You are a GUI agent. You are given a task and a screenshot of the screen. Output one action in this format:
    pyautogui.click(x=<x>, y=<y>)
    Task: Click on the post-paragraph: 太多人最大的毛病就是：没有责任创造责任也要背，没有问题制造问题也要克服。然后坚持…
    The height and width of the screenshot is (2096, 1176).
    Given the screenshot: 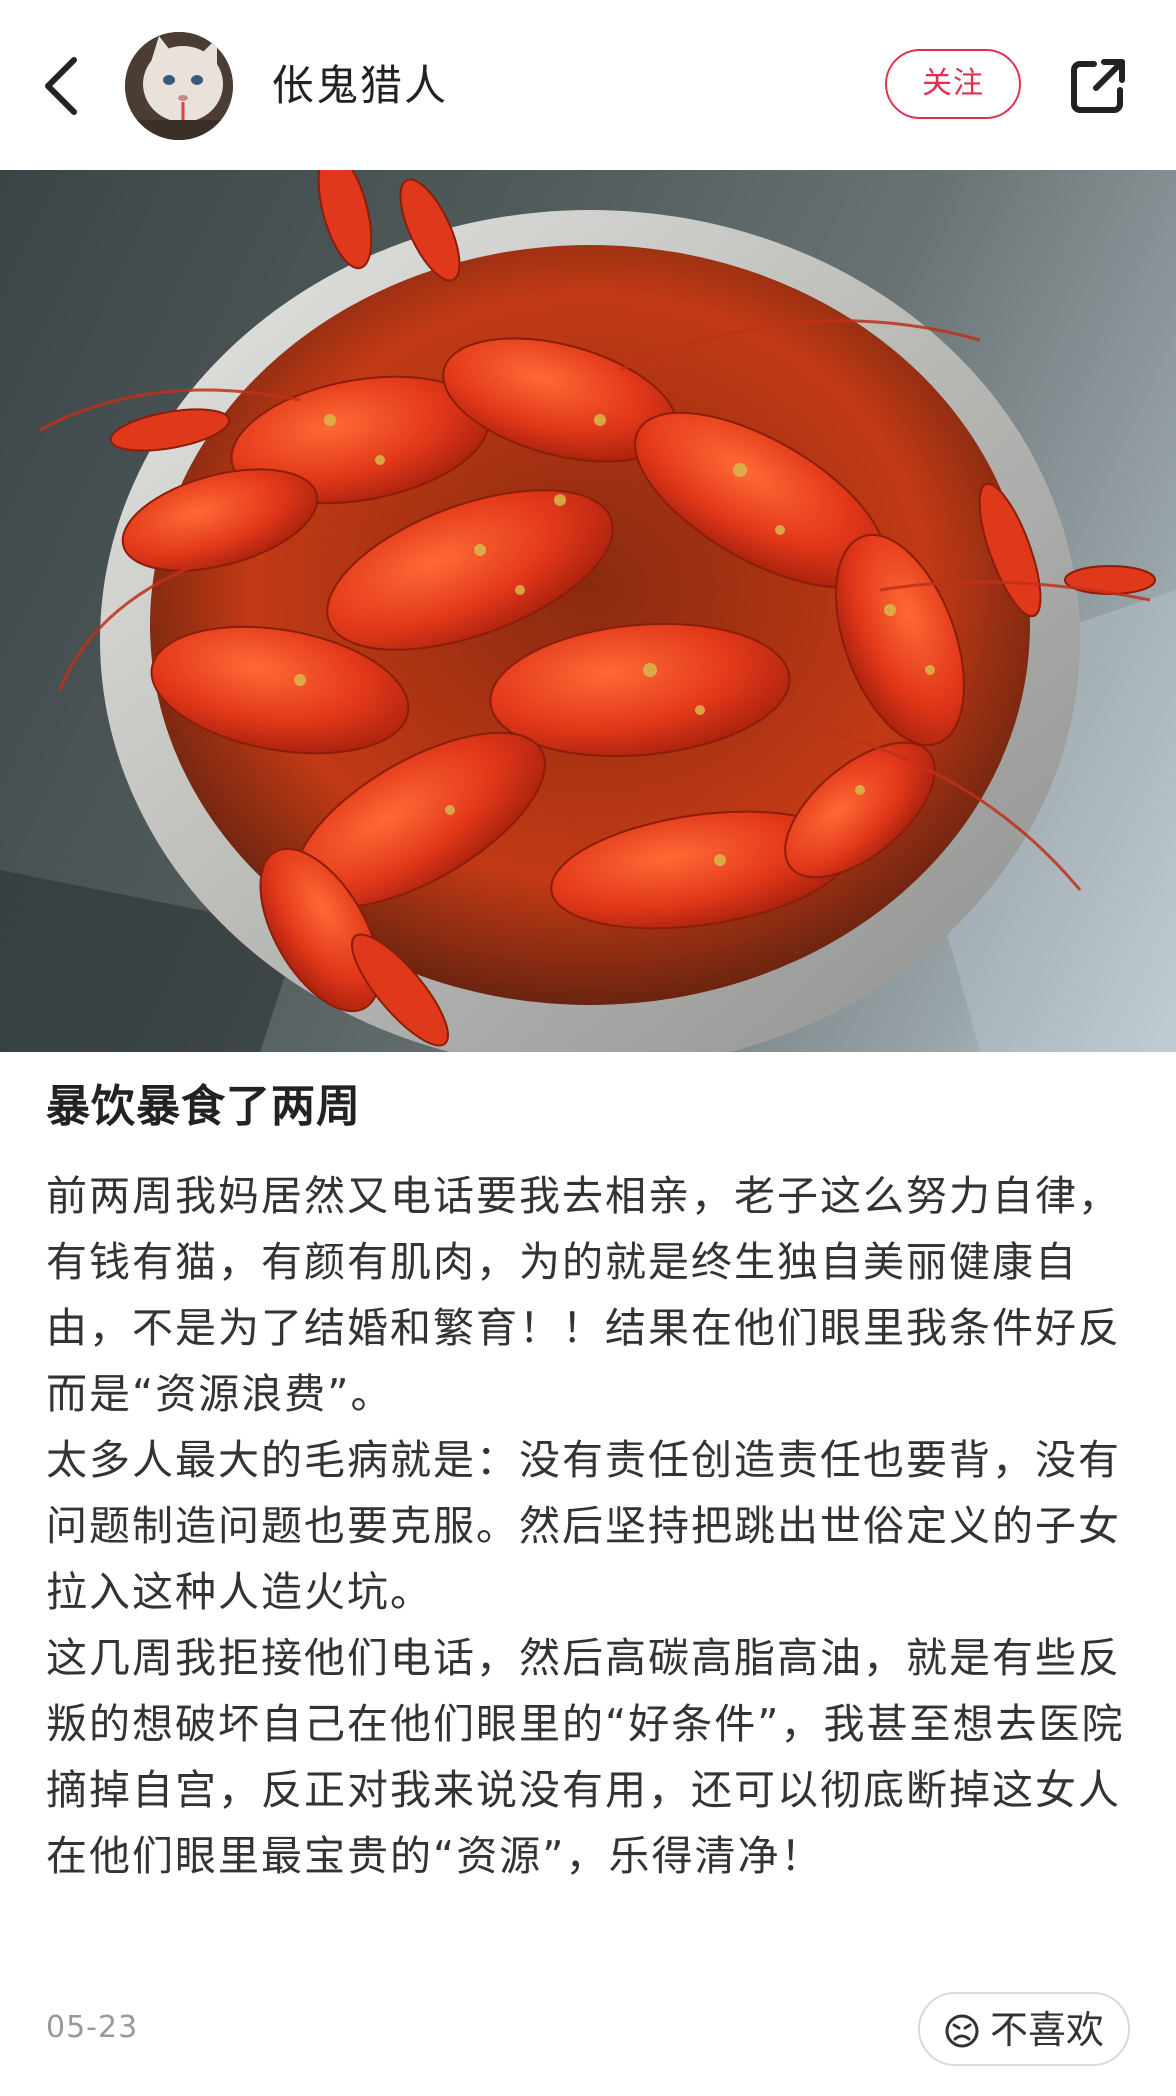 What is the action you would take?
    pyautogui.click(x=583, y=1526)
    